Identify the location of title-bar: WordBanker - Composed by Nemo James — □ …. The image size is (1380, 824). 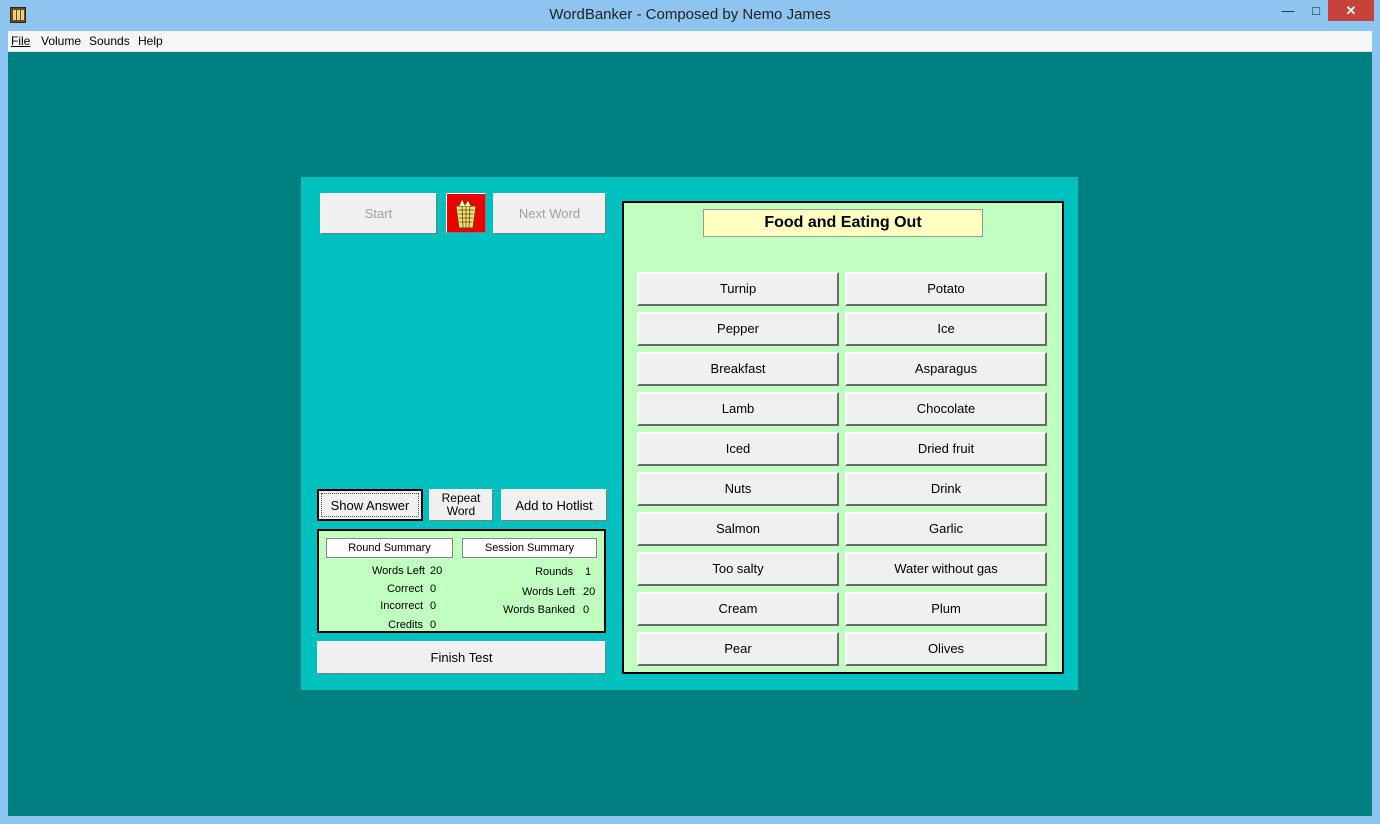
(690, 15).